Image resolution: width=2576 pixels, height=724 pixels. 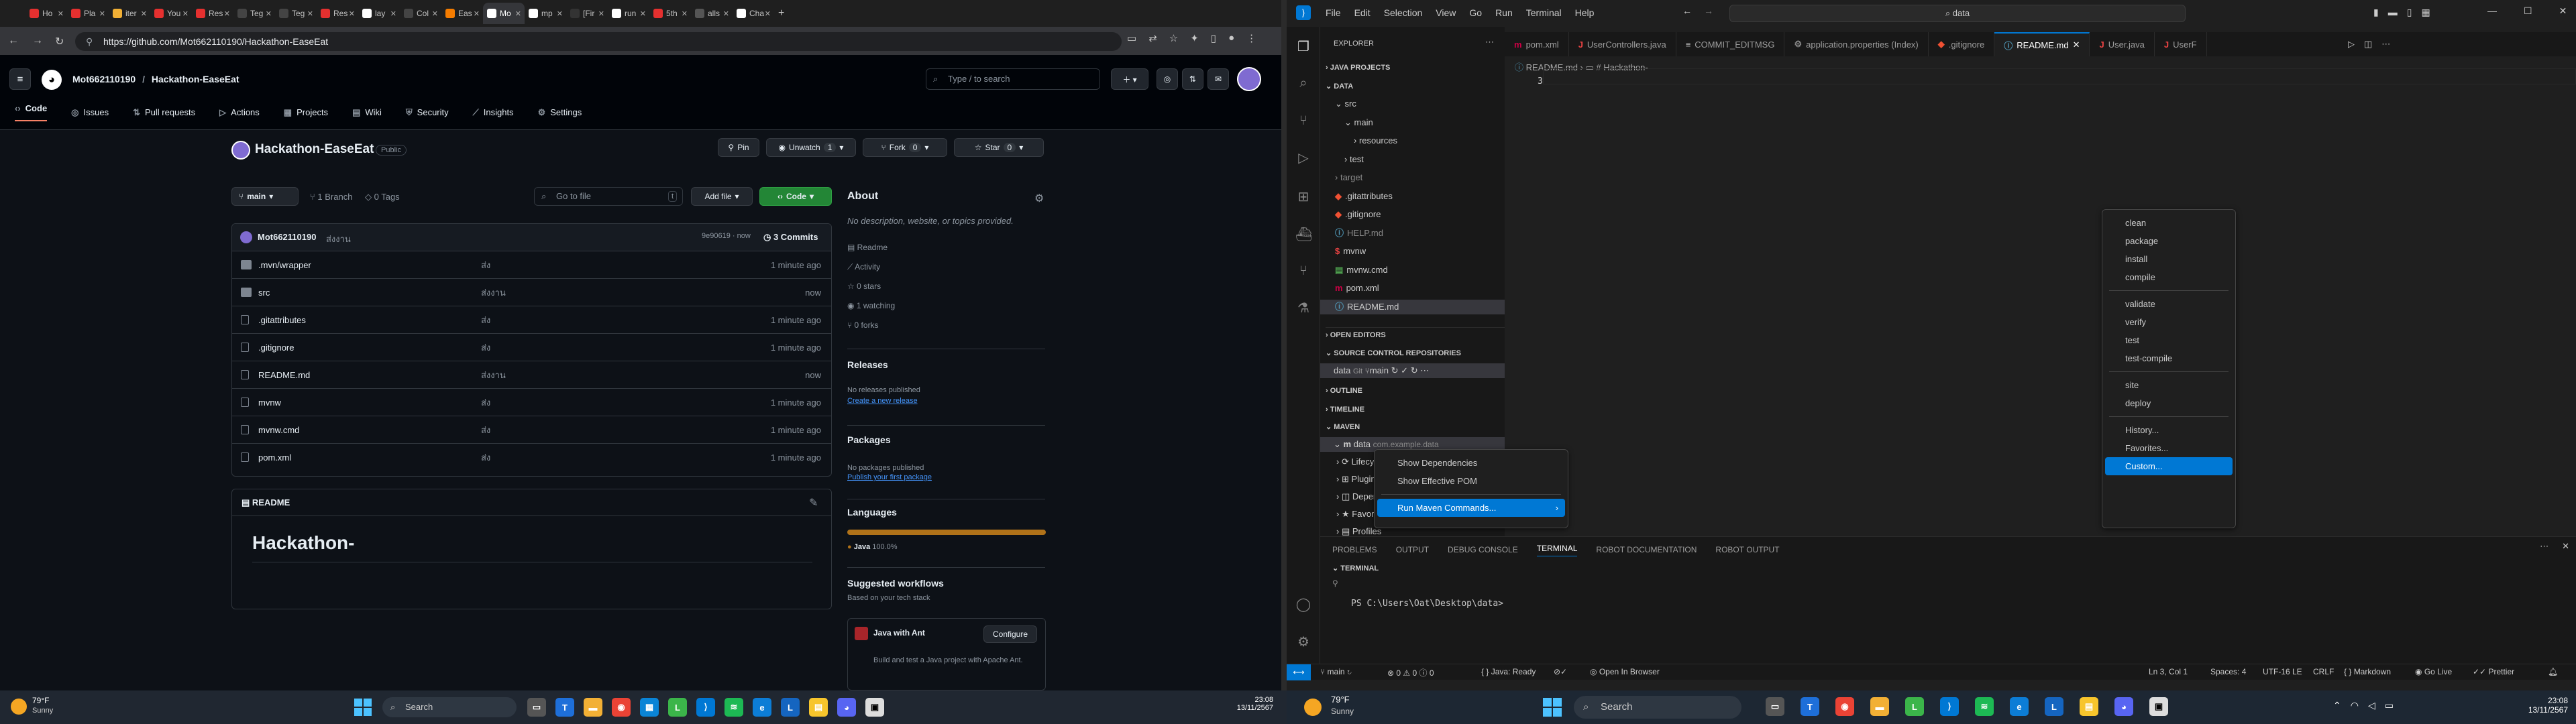 I want to click on status-java: { } Java: Ready, so click(x=1508, y=671).